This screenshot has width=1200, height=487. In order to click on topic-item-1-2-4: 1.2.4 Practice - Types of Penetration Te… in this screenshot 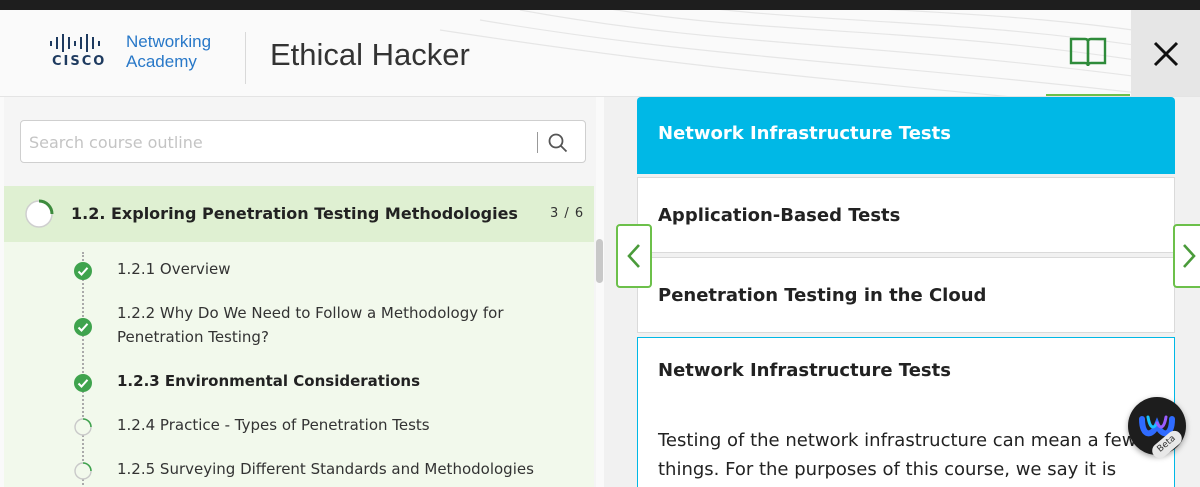, I will do `click(337, 425)`.